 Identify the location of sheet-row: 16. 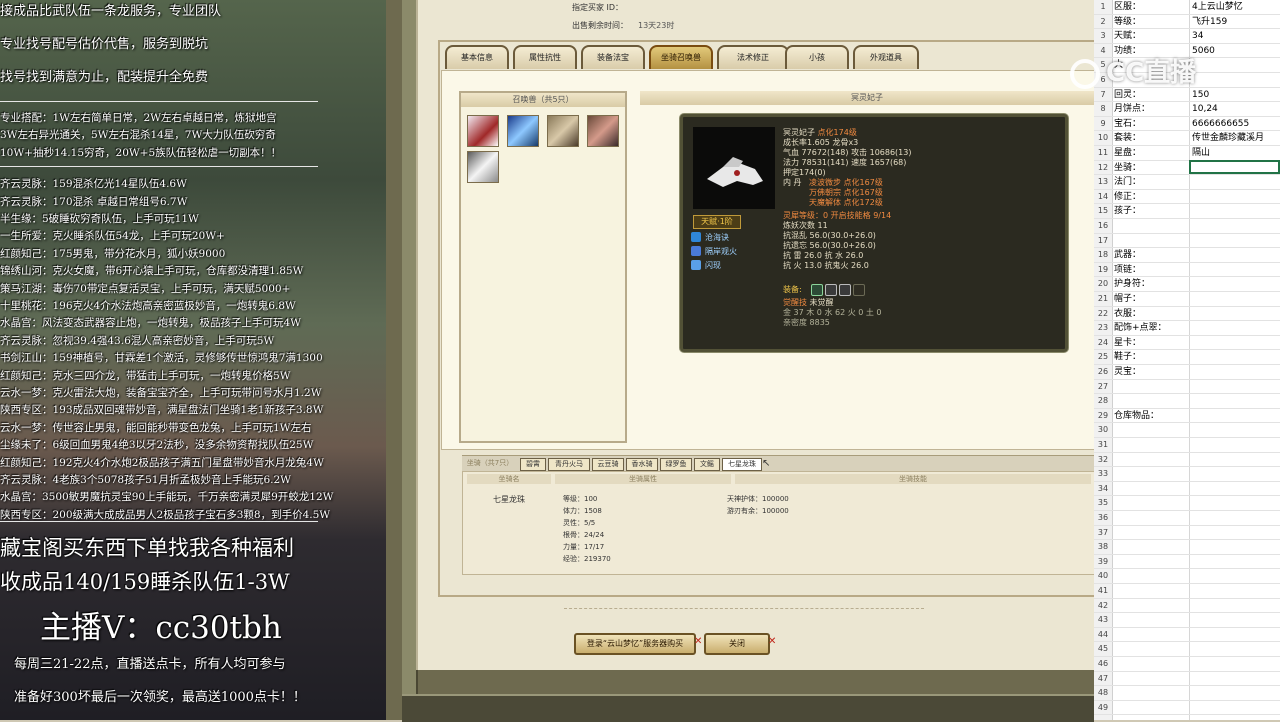
(1187, 226).